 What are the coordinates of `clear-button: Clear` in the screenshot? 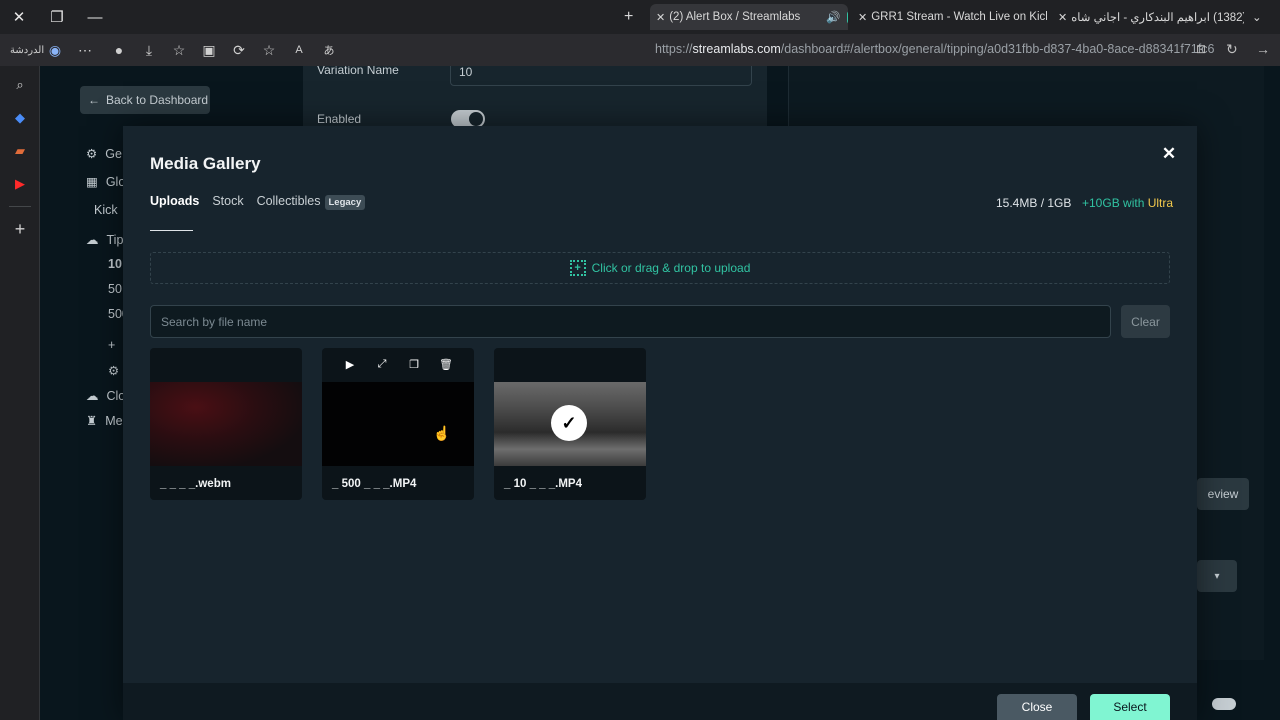 It's located at (1145, 321).